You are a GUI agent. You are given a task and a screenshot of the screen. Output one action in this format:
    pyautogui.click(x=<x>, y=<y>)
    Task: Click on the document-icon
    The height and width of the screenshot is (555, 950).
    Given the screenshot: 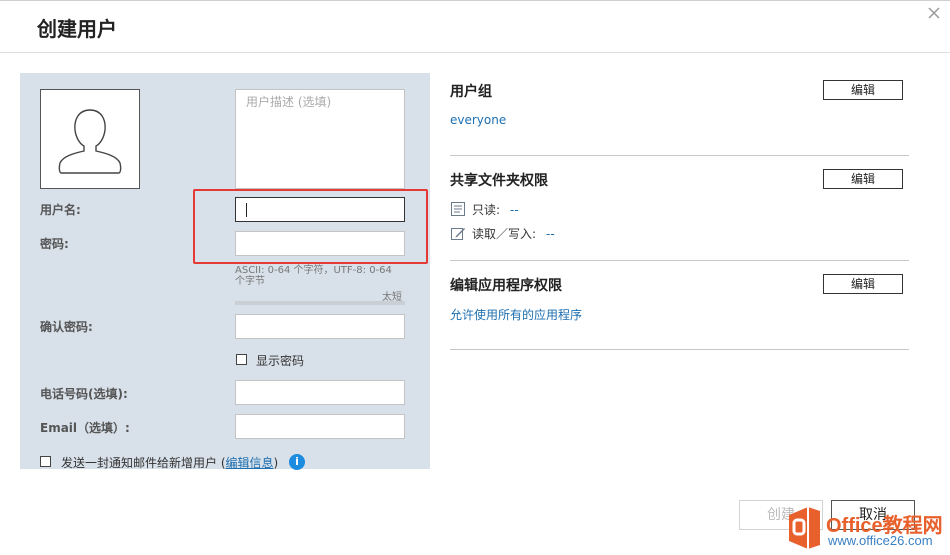 What is the action you would take?
    pyautogui.click(x=458, y=210)
    